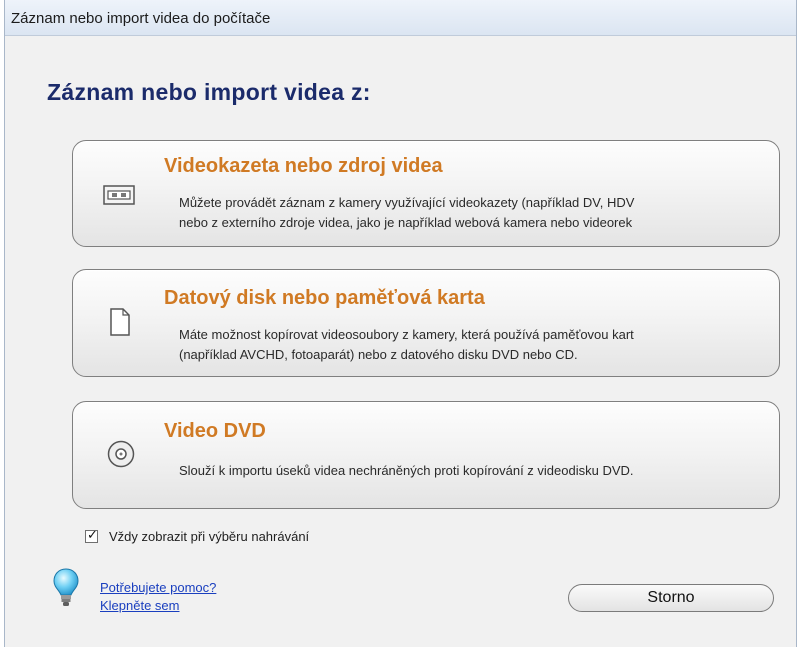  Describe the element at coordinates (140, 605) in the screenshot. I see `click-here-link: Klepněte sem` at that location.